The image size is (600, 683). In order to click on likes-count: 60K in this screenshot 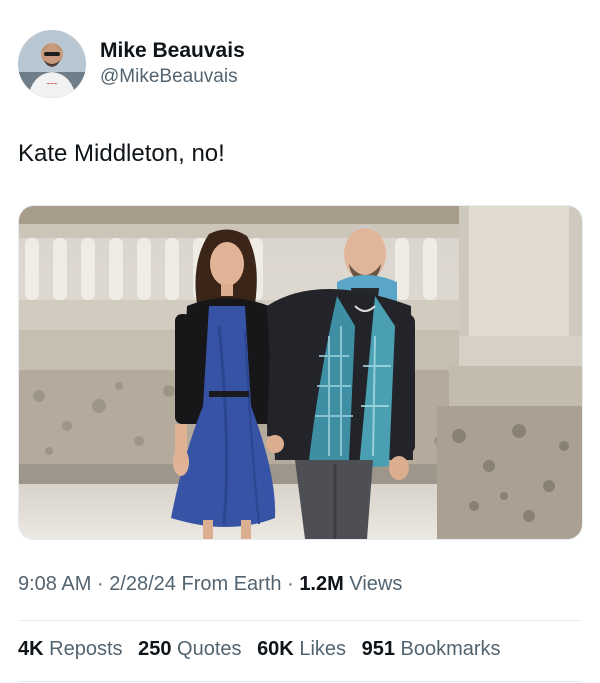, I will do `click(275, 649)`.